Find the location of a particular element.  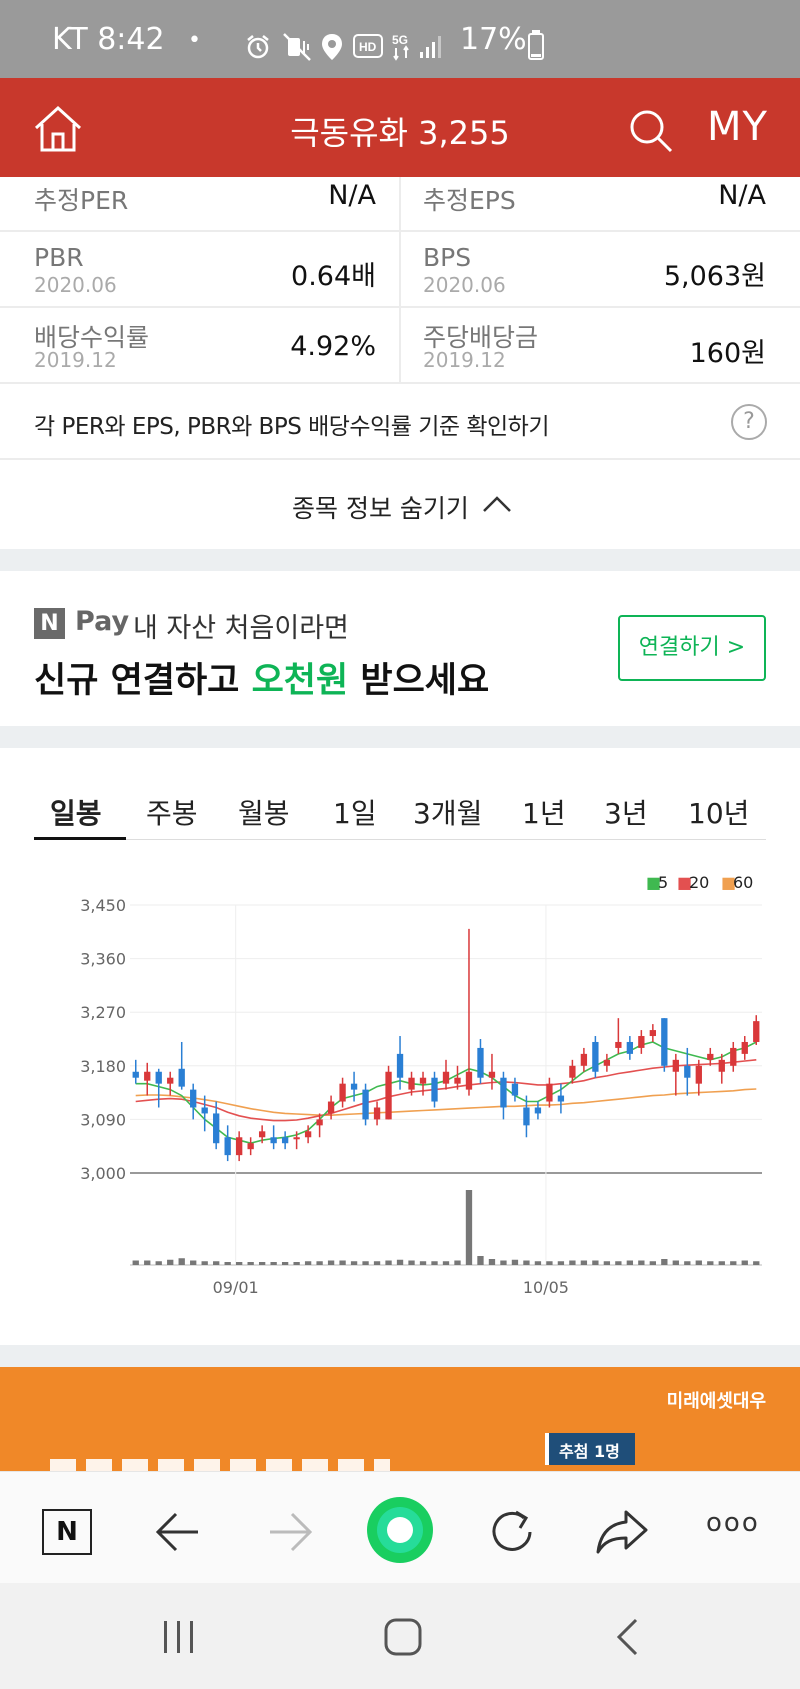

ad-headline: 신규 연결하고 오천원 받으세요 is located at coordinates (261, 677).